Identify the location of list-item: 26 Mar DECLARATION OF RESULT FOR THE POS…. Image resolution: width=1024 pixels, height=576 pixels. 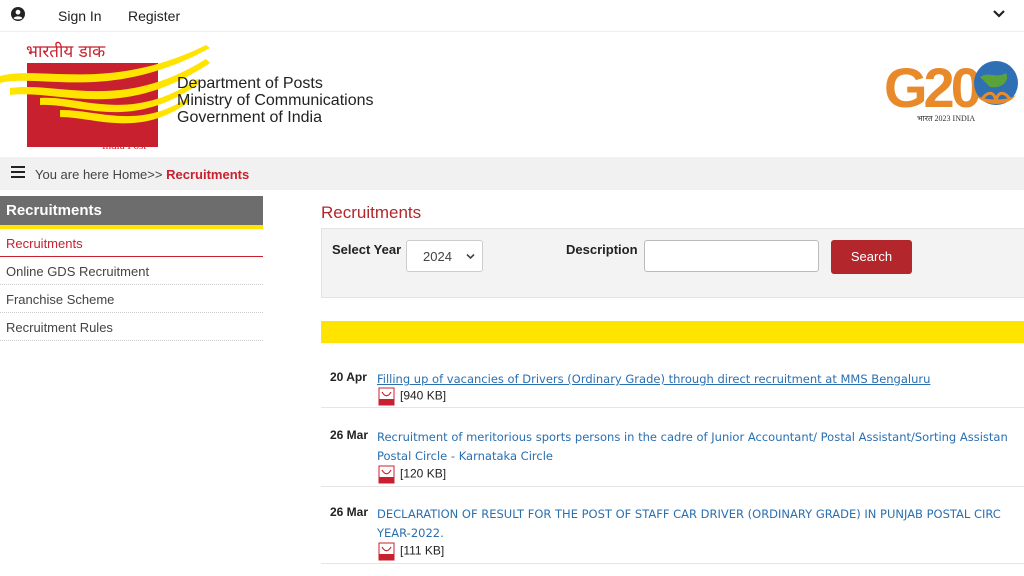
(672, 534).